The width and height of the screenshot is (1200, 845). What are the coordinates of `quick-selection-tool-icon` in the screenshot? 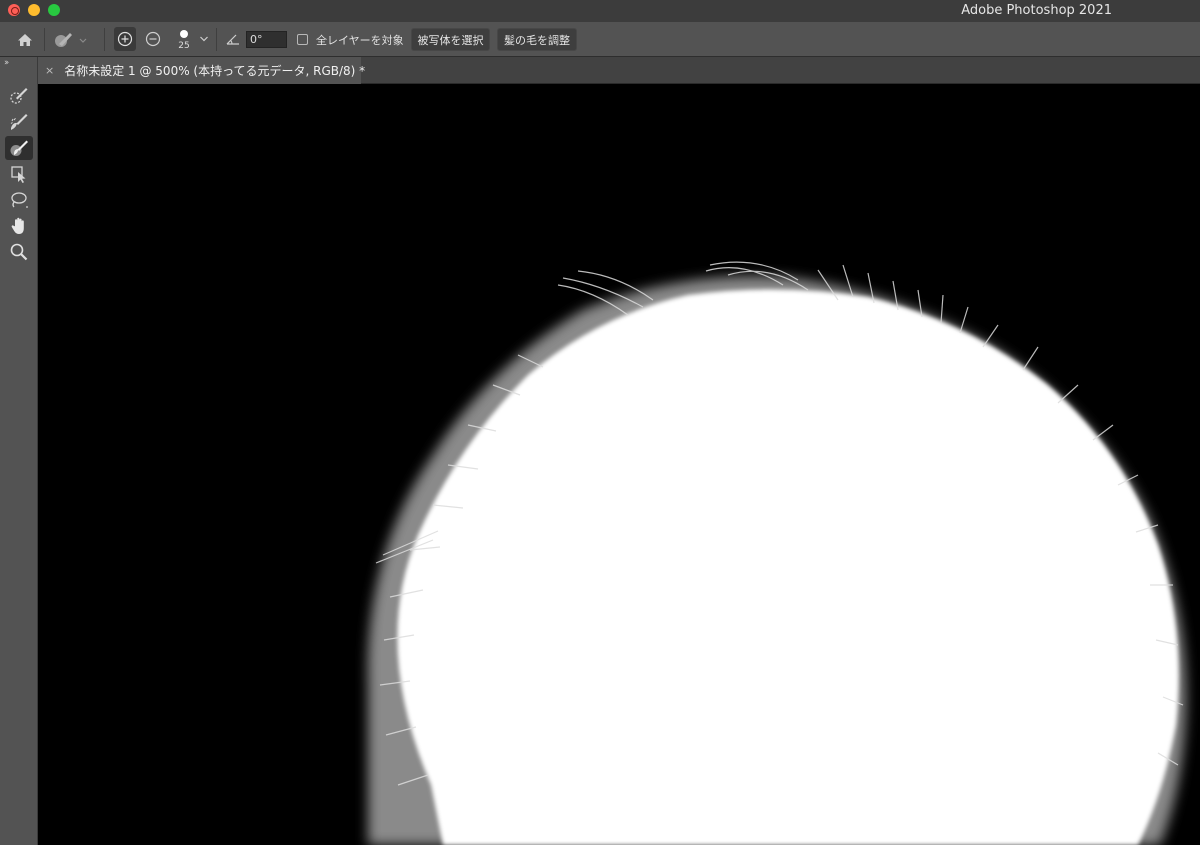 It's located at (19, 96).